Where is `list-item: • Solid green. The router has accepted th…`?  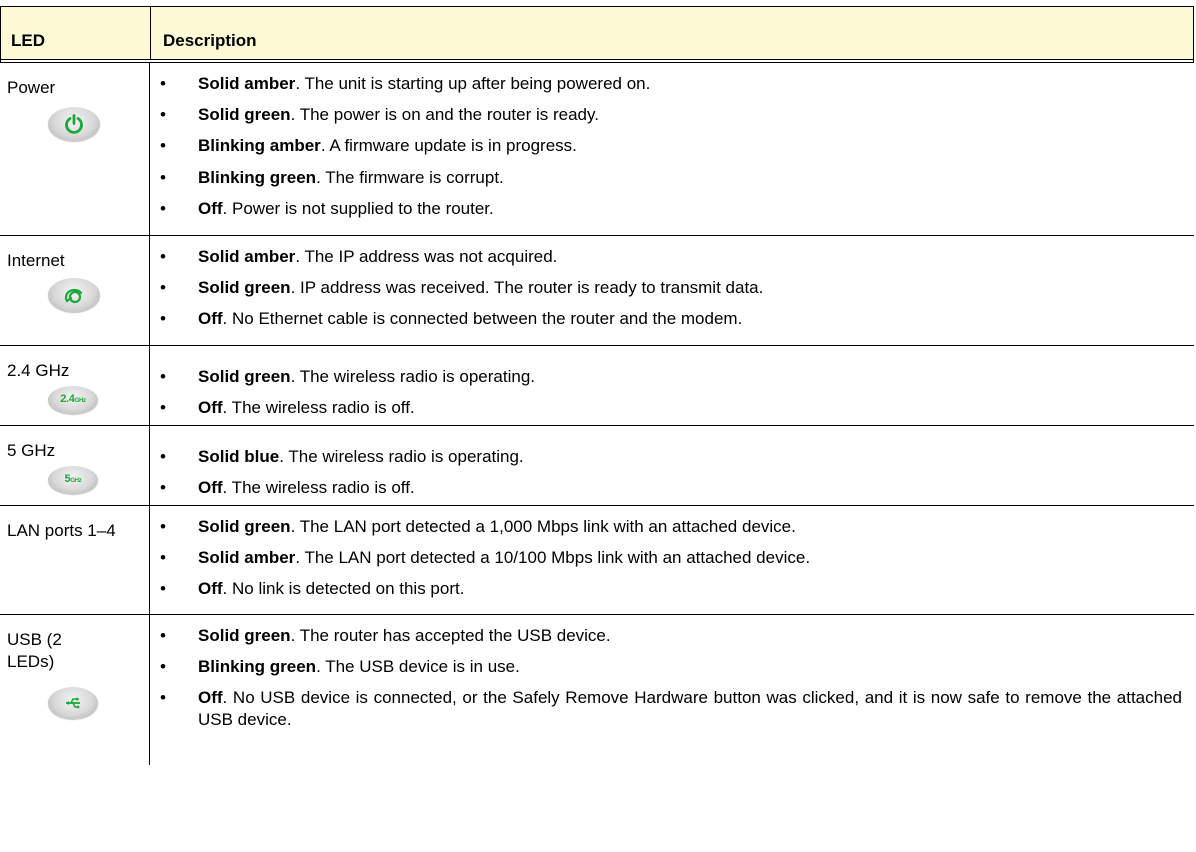
list-item: • Solid green. The router has accepted th… is located at coordinates (666, 636).